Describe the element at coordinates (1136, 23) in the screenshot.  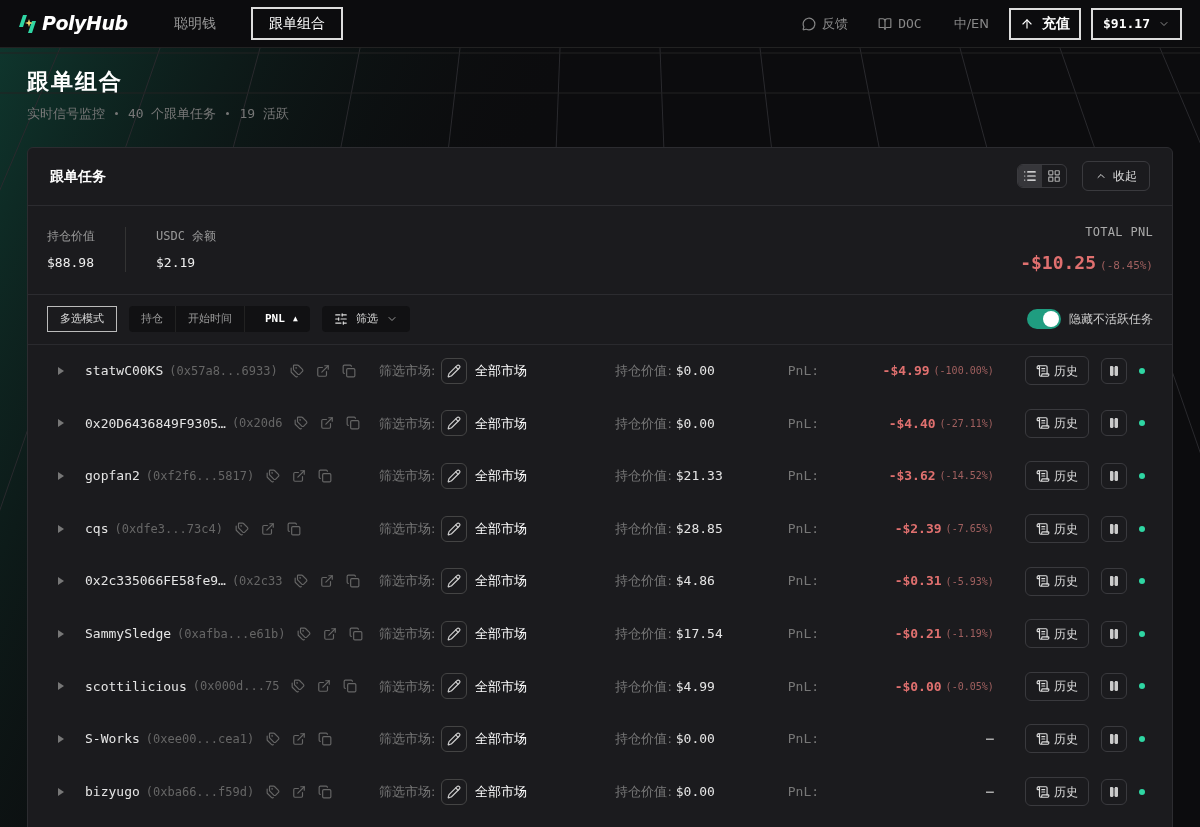
I see `balance-dropdown: $91.17` at that location.